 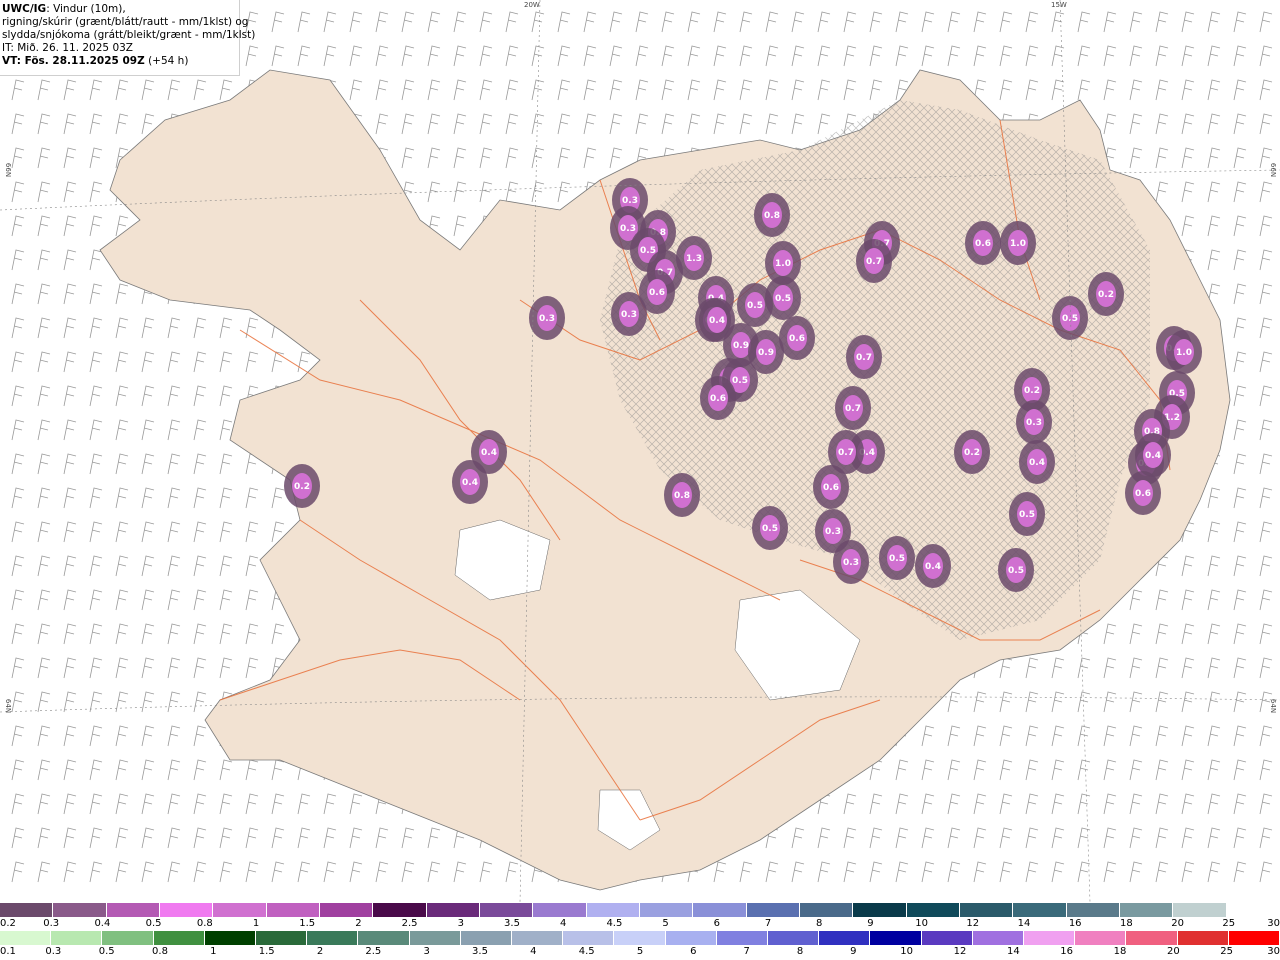 What do you see at coordinates (86, 9) in the screenshot?
I see `title-text: : Vindur (10m),` at bounding box center [86, 9].